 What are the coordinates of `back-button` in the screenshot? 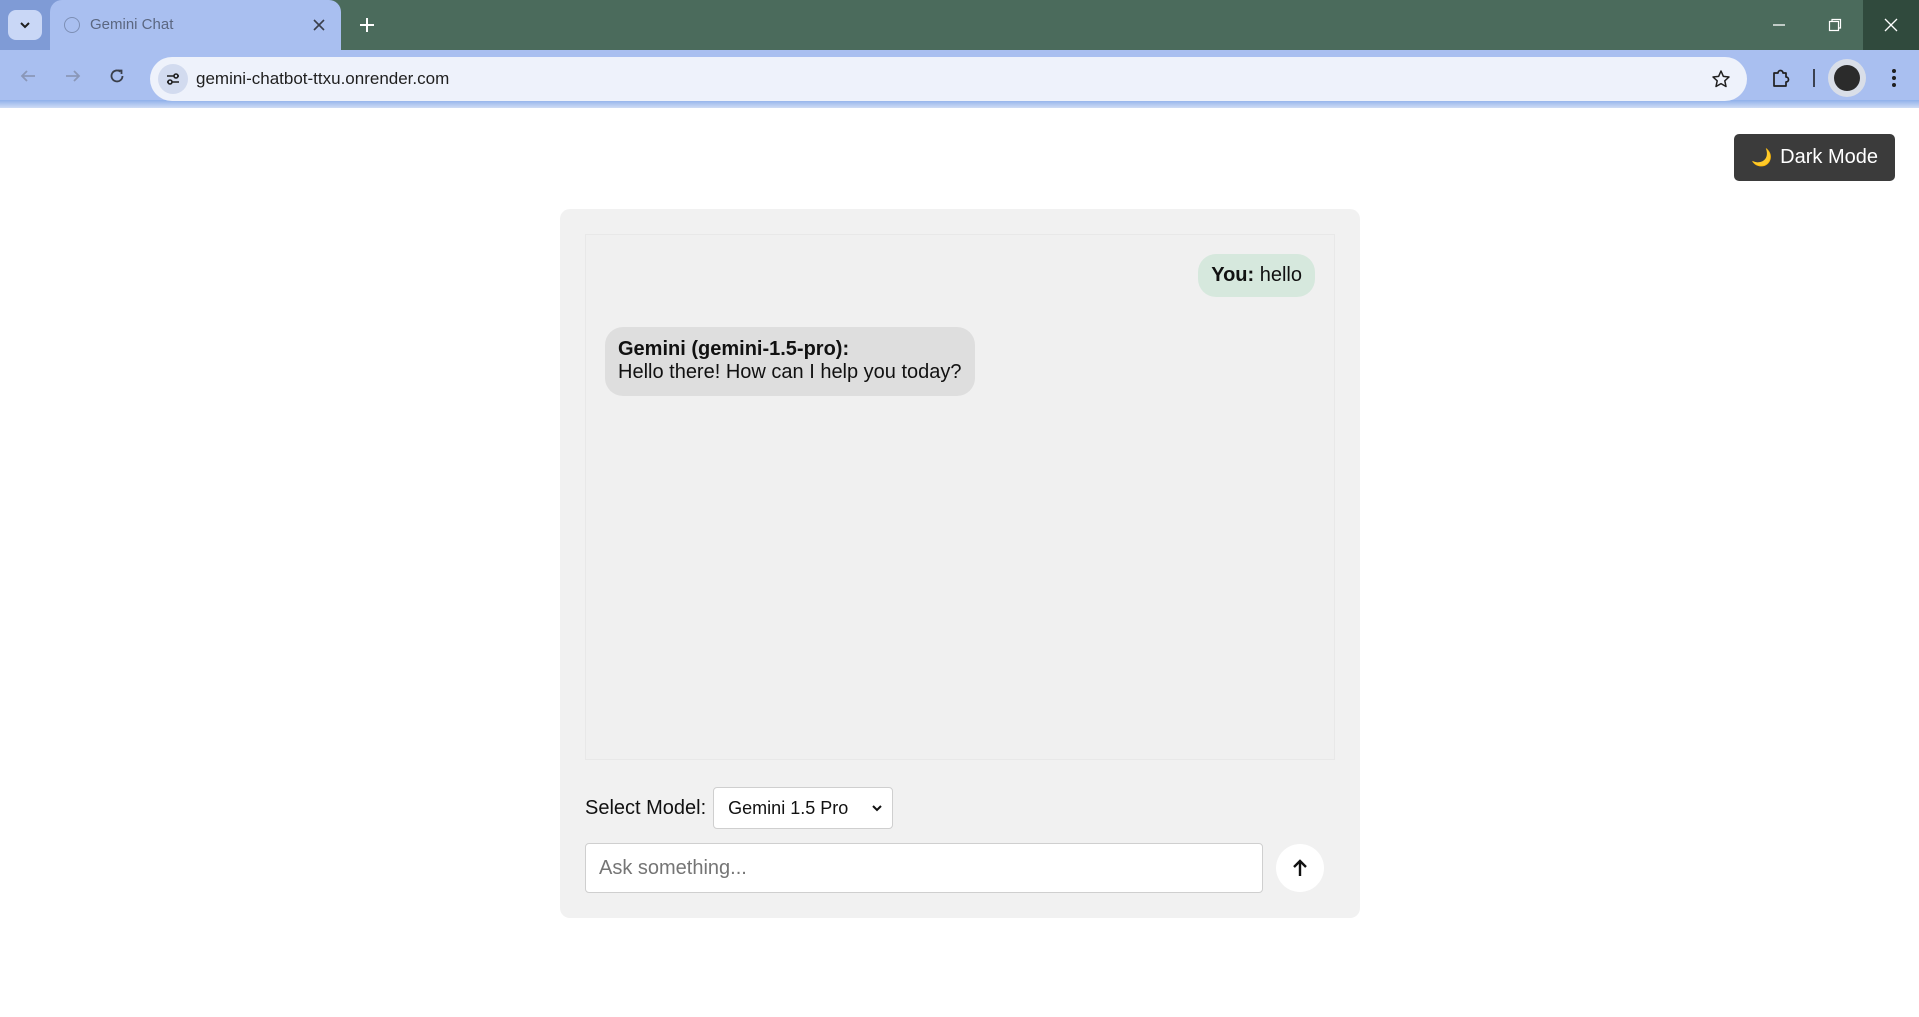 It's located at (28, 76).